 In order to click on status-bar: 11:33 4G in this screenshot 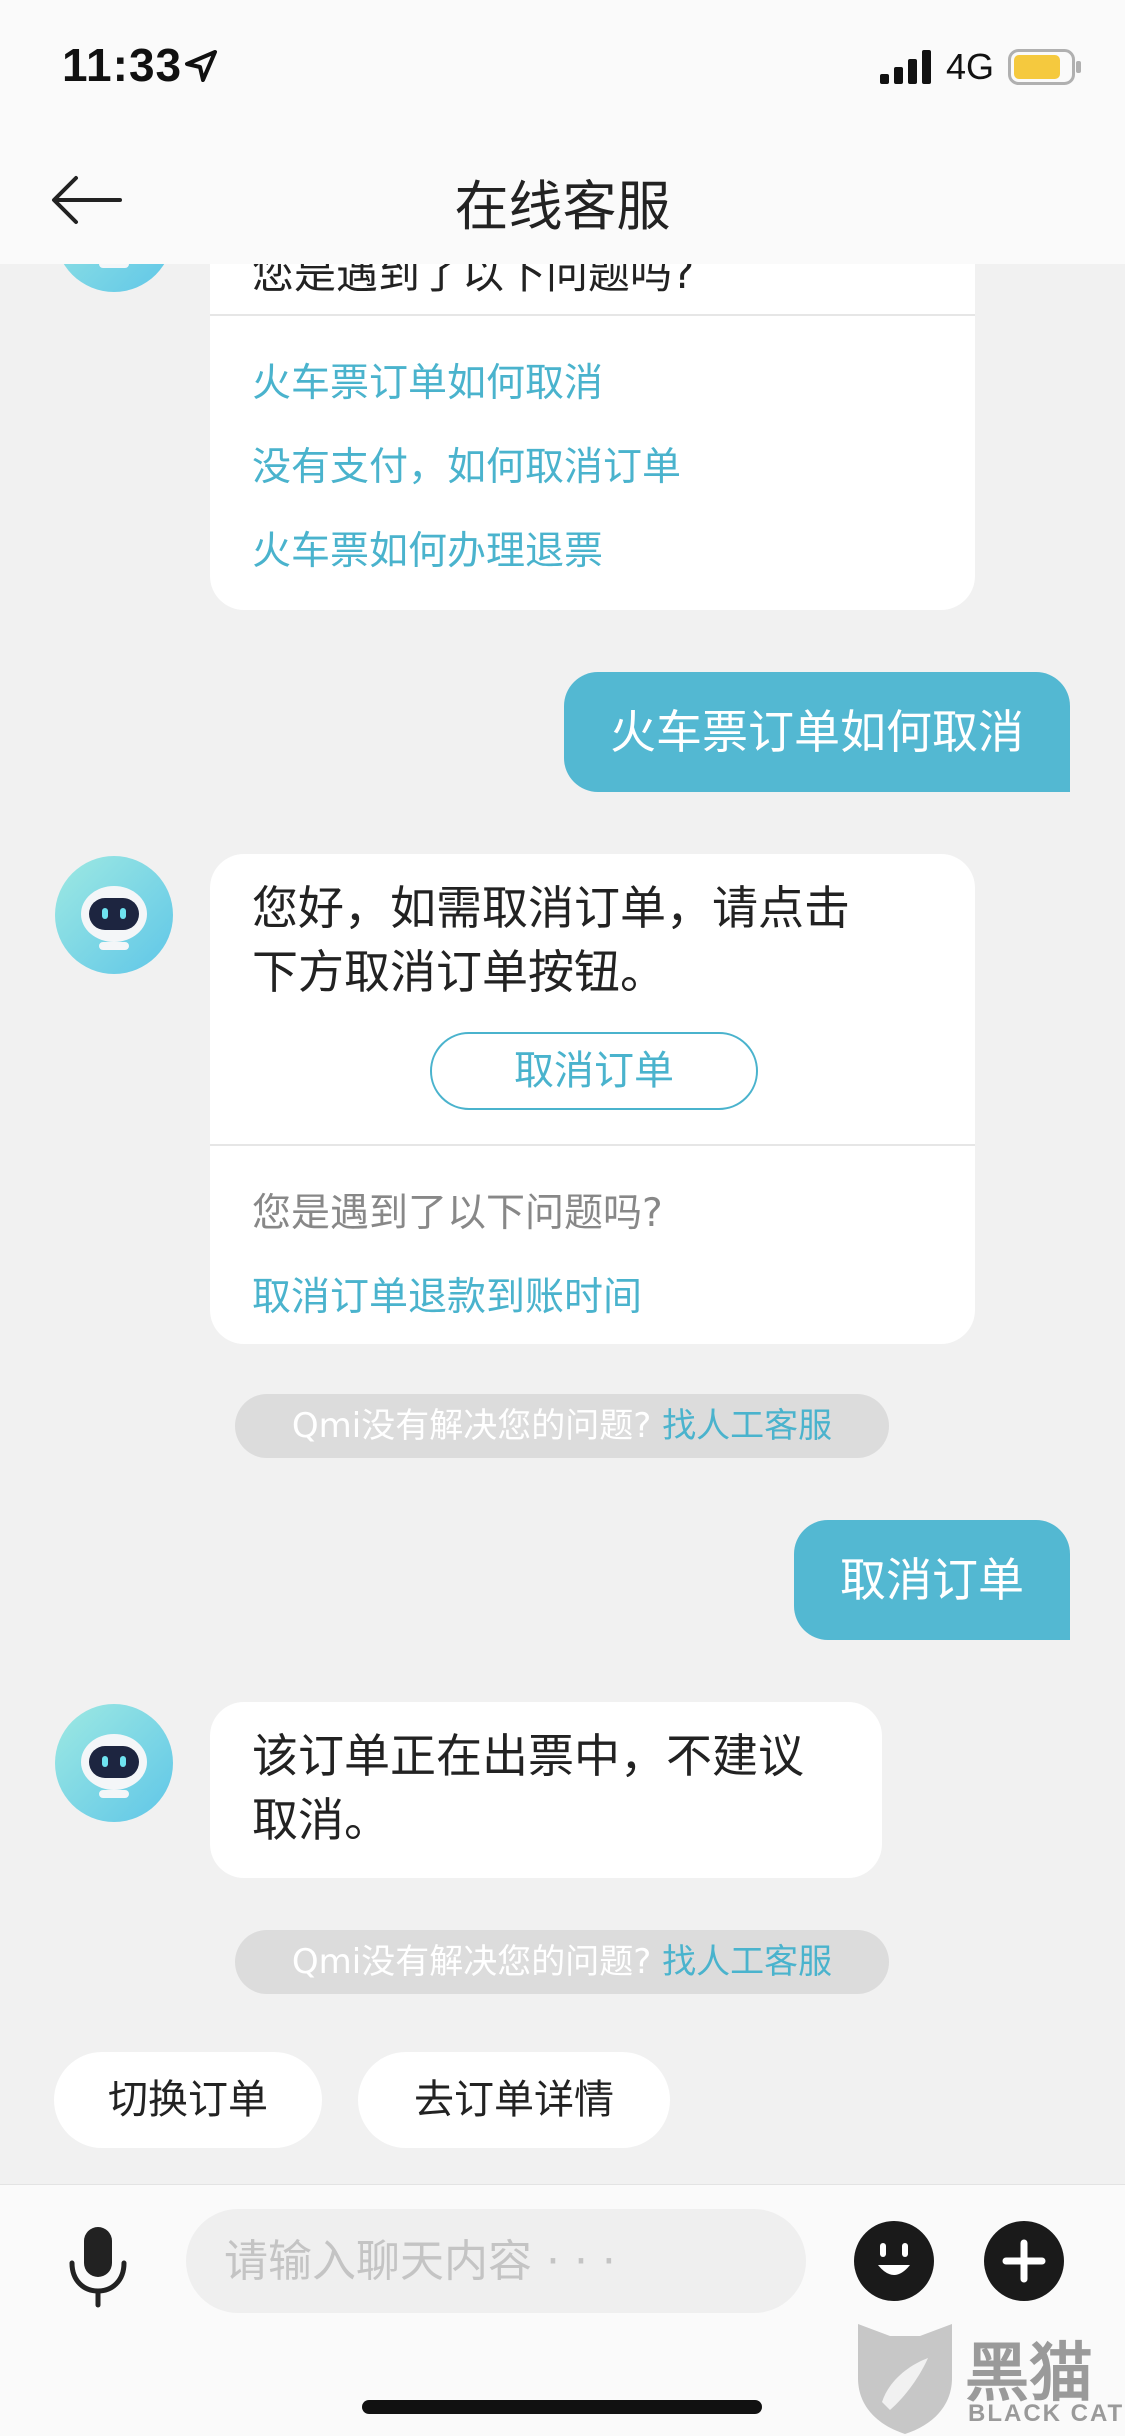, I will do `click(562, 66)`.